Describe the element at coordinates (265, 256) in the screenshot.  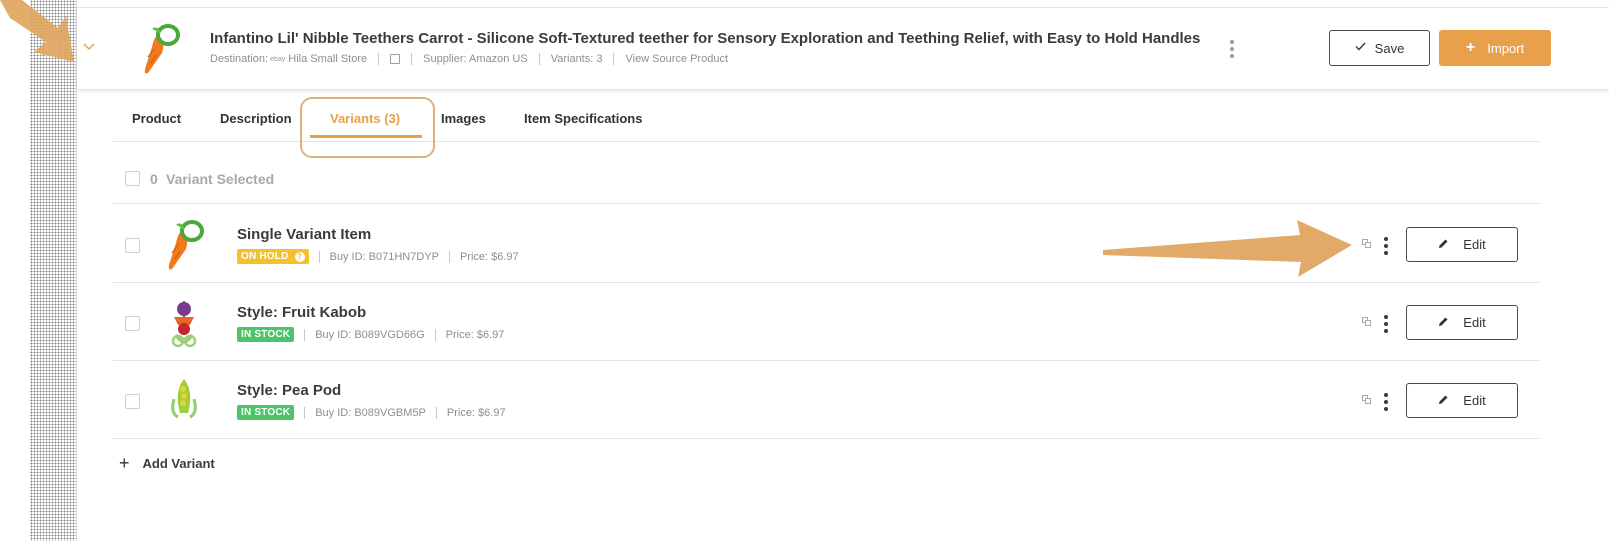
I see `status-text: ON HOLD` at that location.